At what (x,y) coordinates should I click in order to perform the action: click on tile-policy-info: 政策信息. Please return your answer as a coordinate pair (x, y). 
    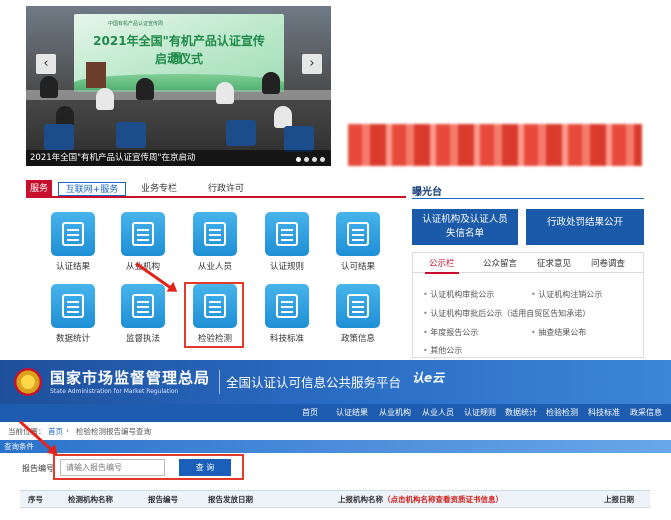
    Looking at the image, I should click on (358, 314).